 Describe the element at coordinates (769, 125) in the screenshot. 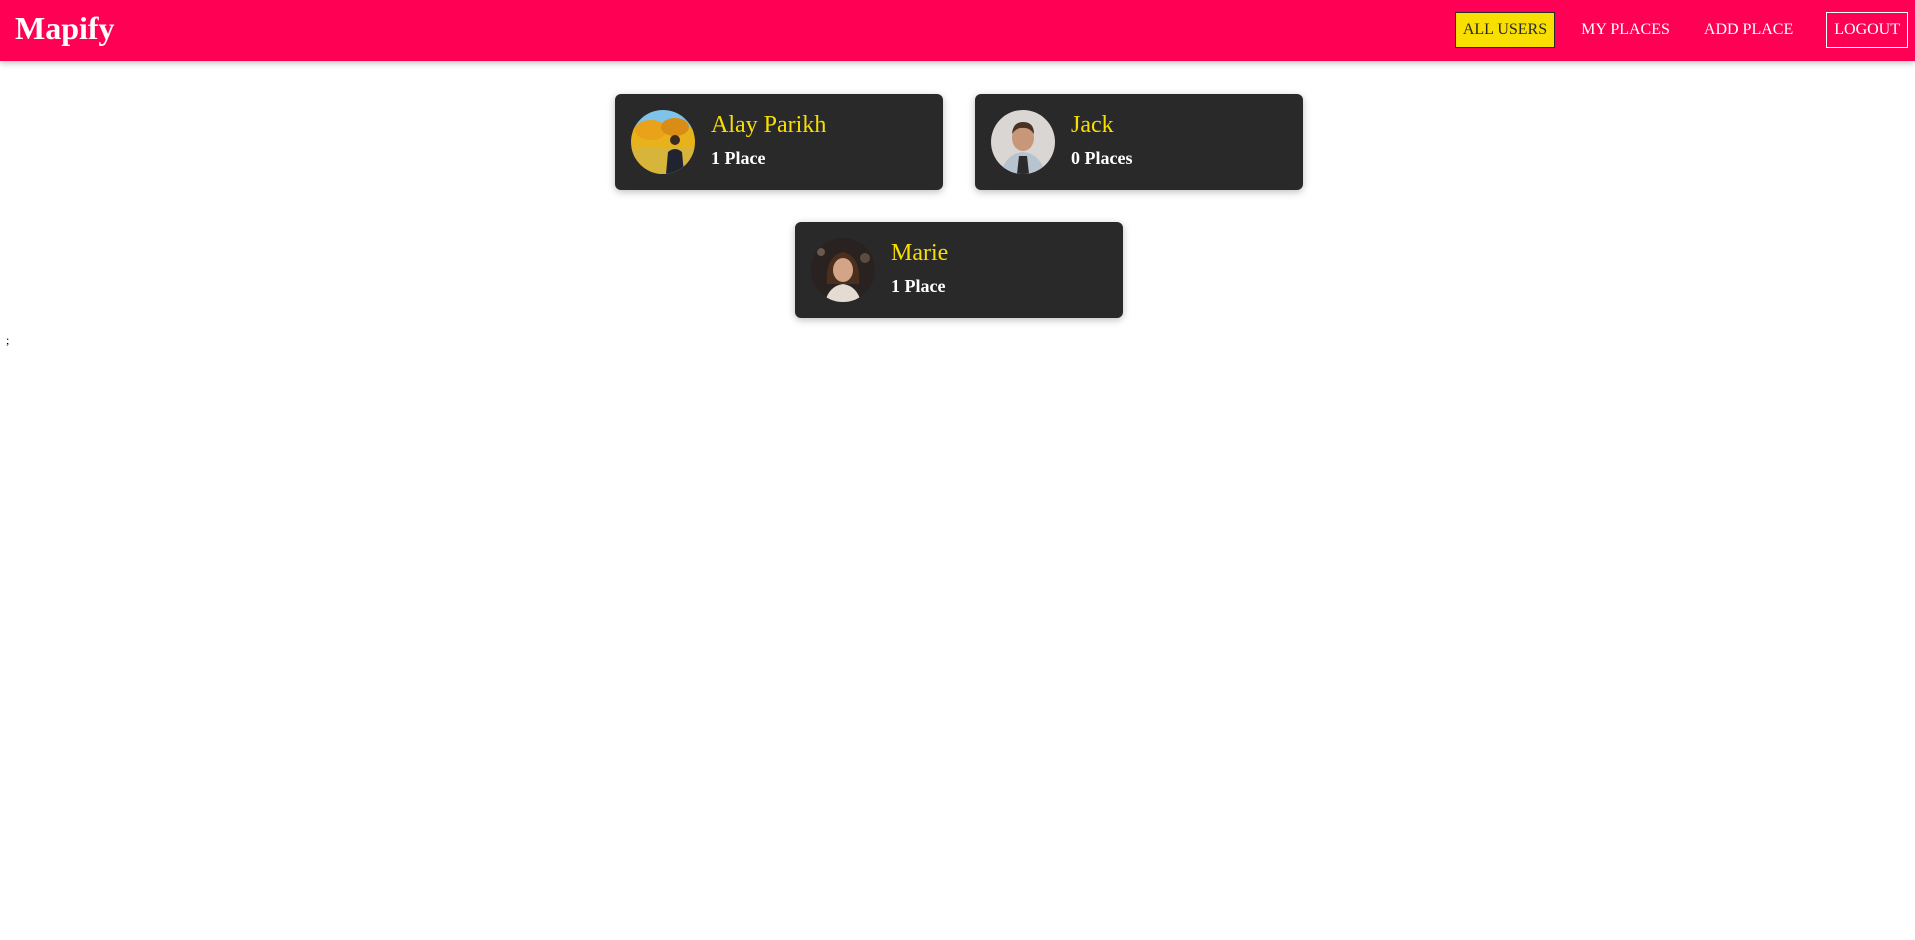

I see `user-name: Alay Parikh` at that location.